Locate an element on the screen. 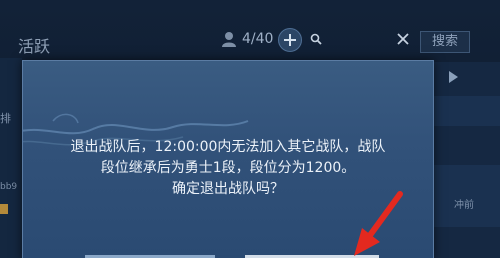  dialog-message-line: 段位继承后为勇士1段，段位分为1200。 is located at coordinates (228, 168).